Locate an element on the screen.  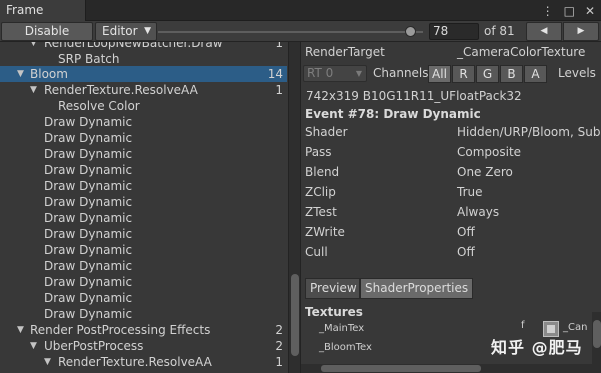
details-vertical-scrollbar is located at coordinates (596, 342).